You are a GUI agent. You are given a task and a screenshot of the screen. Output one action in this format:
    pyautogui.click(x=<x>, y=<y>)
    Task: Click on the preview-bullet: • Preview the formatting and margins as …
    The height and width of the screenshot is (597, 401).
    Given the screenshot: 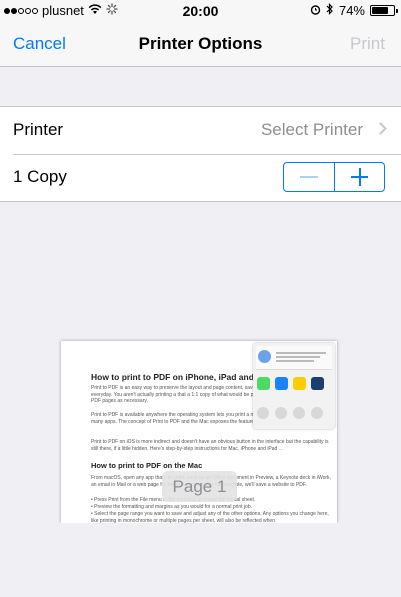 What is the action you would take?
    pyautogui.click(x=171, y=507)
    